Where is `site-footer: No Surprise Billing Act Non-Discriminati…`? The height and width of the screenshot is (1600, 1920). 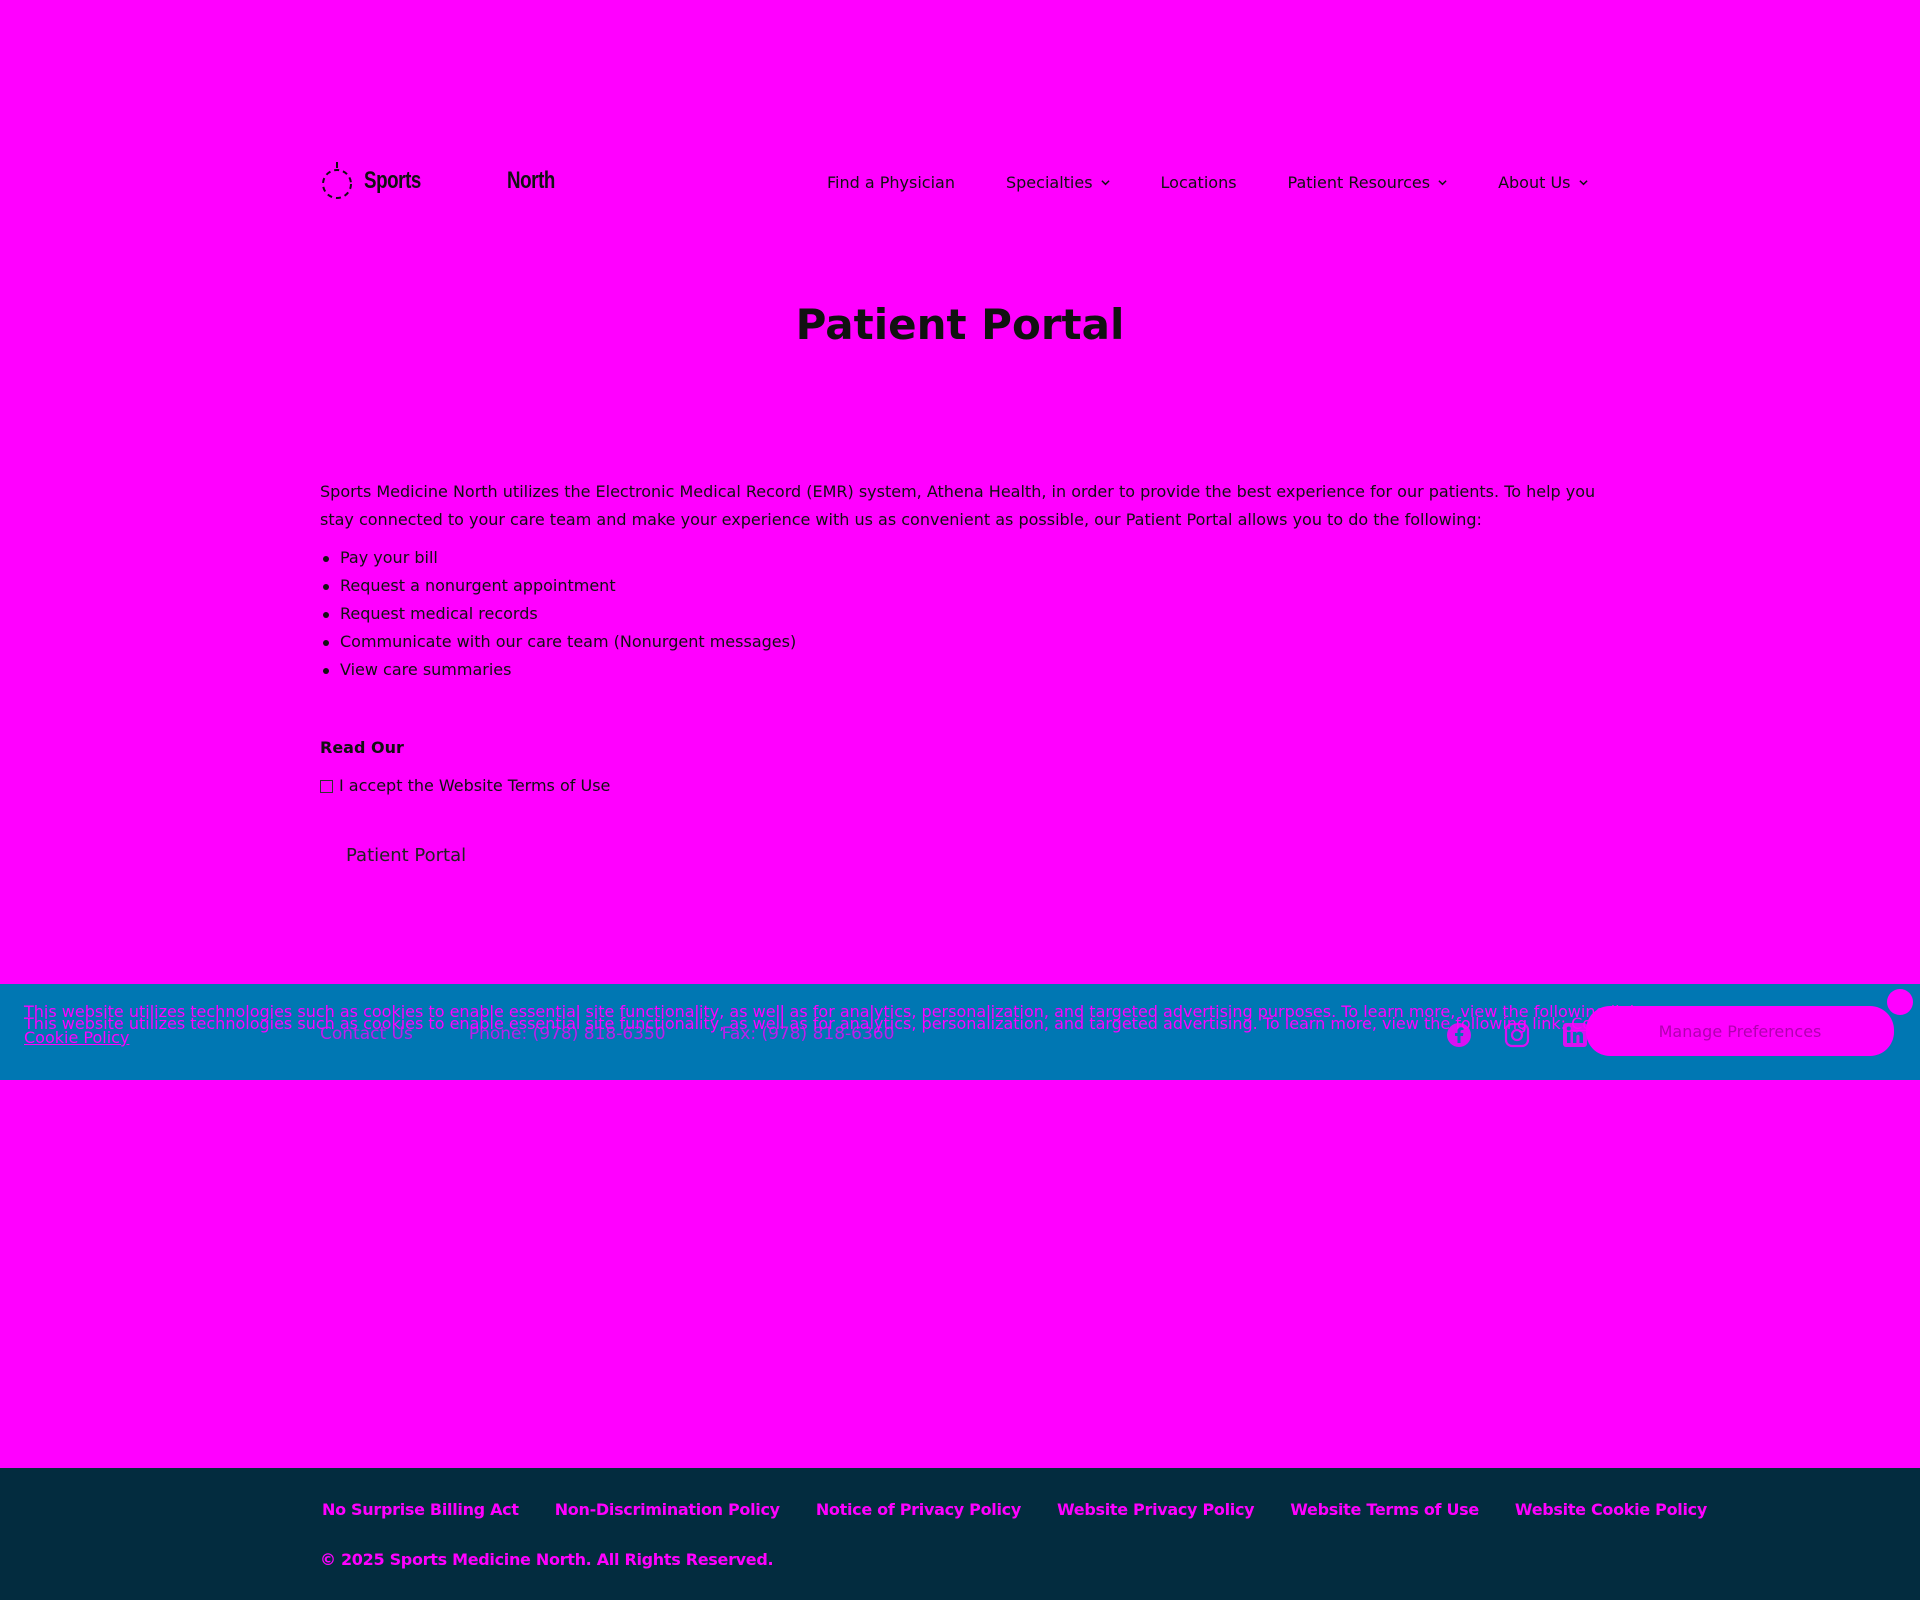
site-footer: No Surprise Billing Act Non-Discriminati… is located at coordinates (960, 1534).